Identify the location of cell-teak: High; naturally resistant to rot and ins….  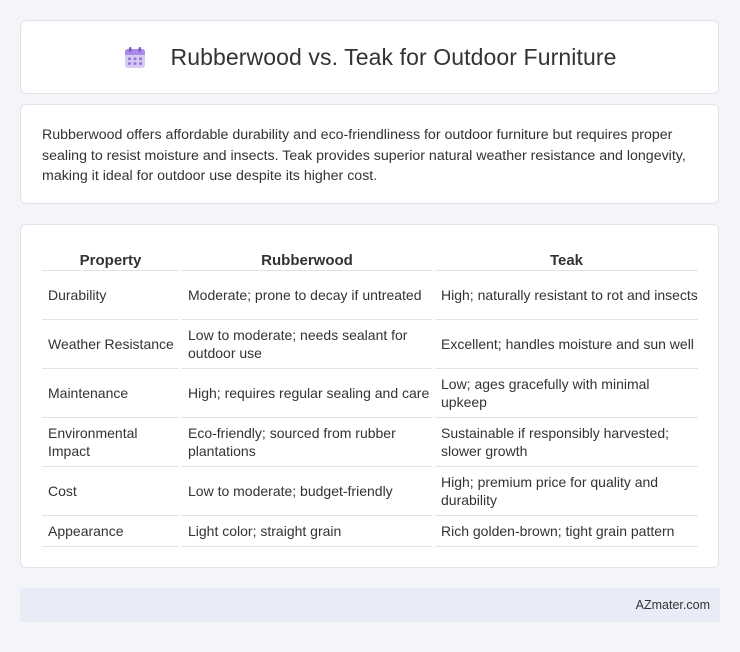
(566, 295).